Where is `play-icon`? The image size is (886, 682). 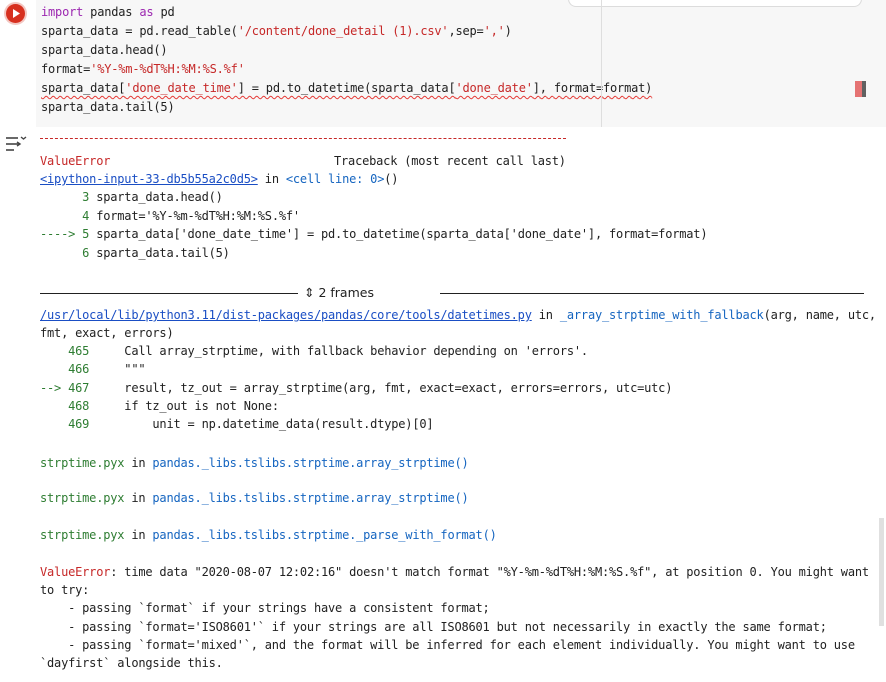
play-icon is located at coordinates (16, 13).